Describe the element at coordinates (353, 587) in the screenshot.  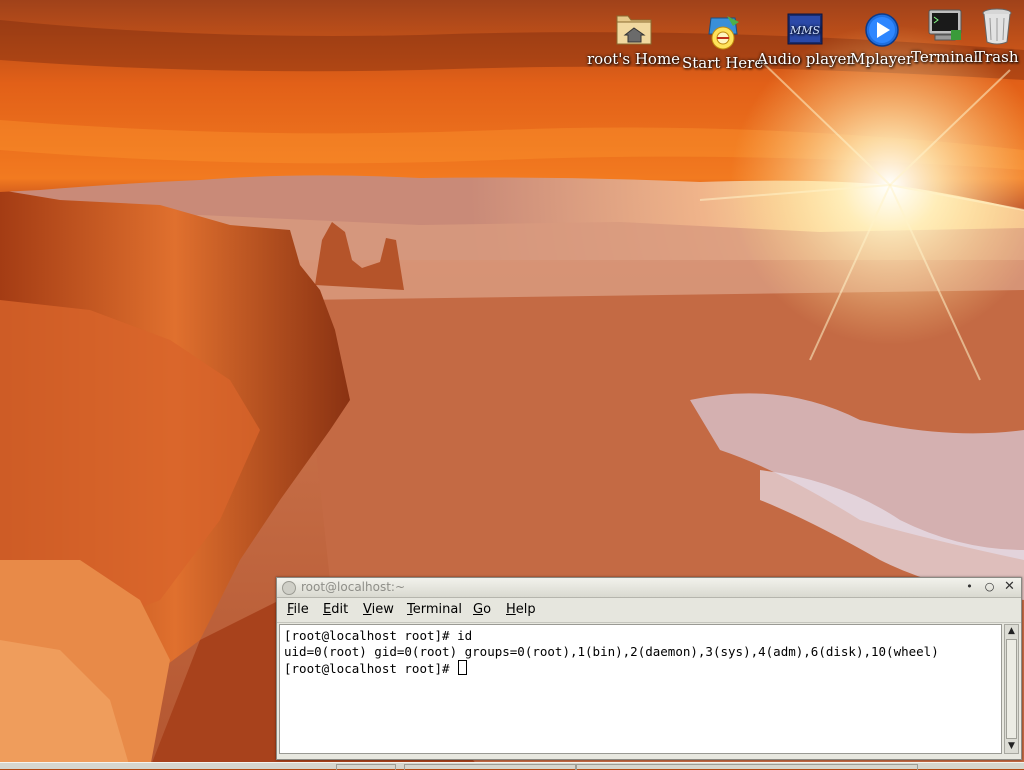
I see `window-title: root@localhost:~` at that location.